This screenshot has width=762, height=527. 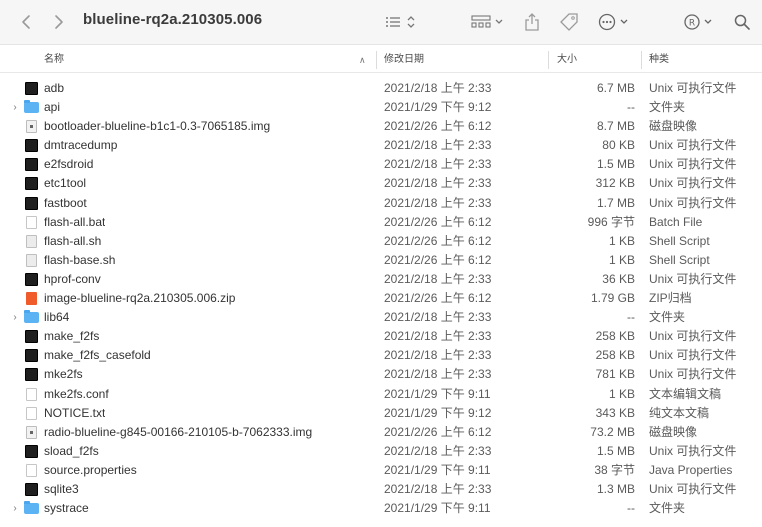 What do you see at coordinates (699, 22) in the screenshot?
I see `airdrop-button: R` at bounding box center [699, 22].